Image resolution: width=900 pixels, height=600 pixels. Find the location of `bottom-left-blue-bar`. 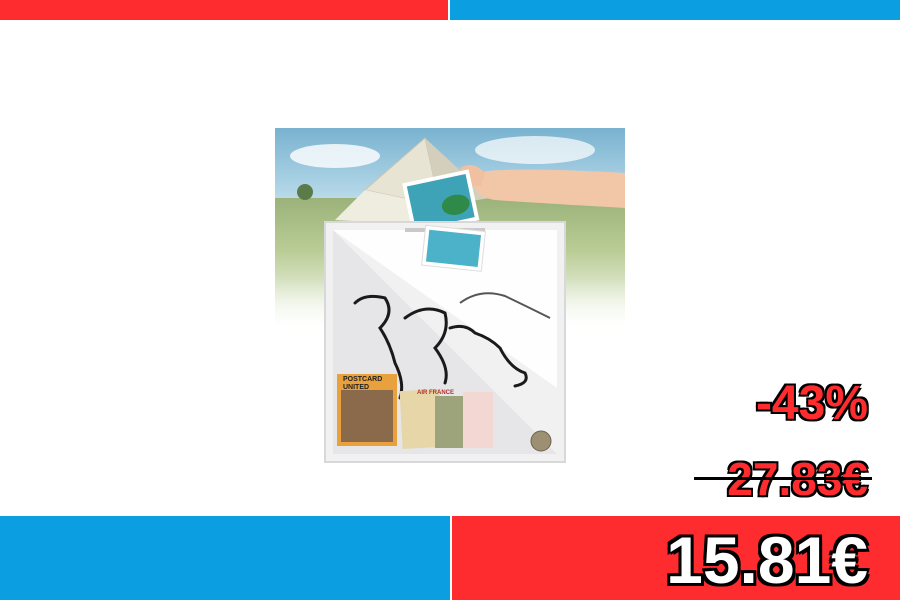

bottom-left-blue-bar is located at coordinates (225, 558).